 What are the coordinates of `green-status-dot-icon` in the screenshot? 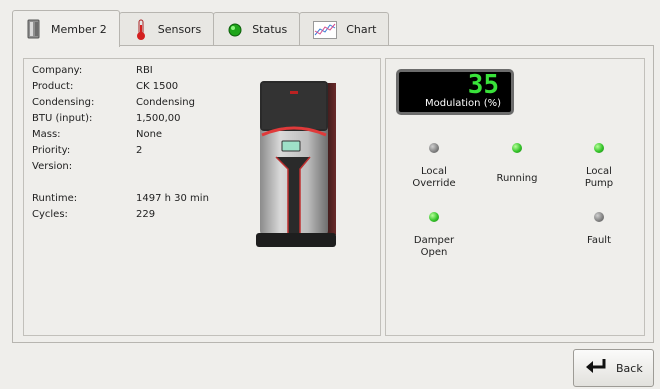 It's located at (235, 30).